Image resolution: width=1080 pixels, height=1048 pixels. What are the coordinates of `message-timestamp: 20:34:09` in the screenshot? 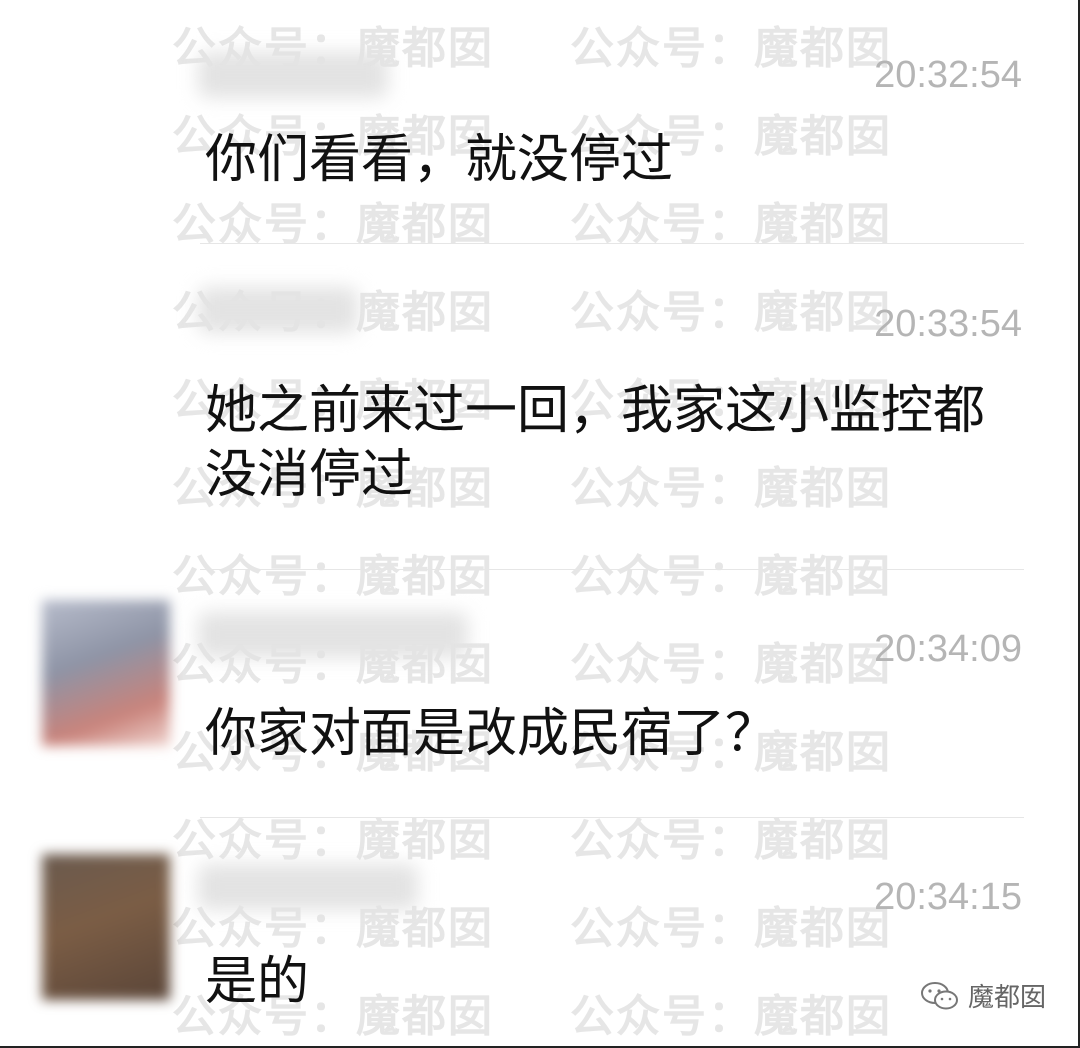 It's located at (948, 649).